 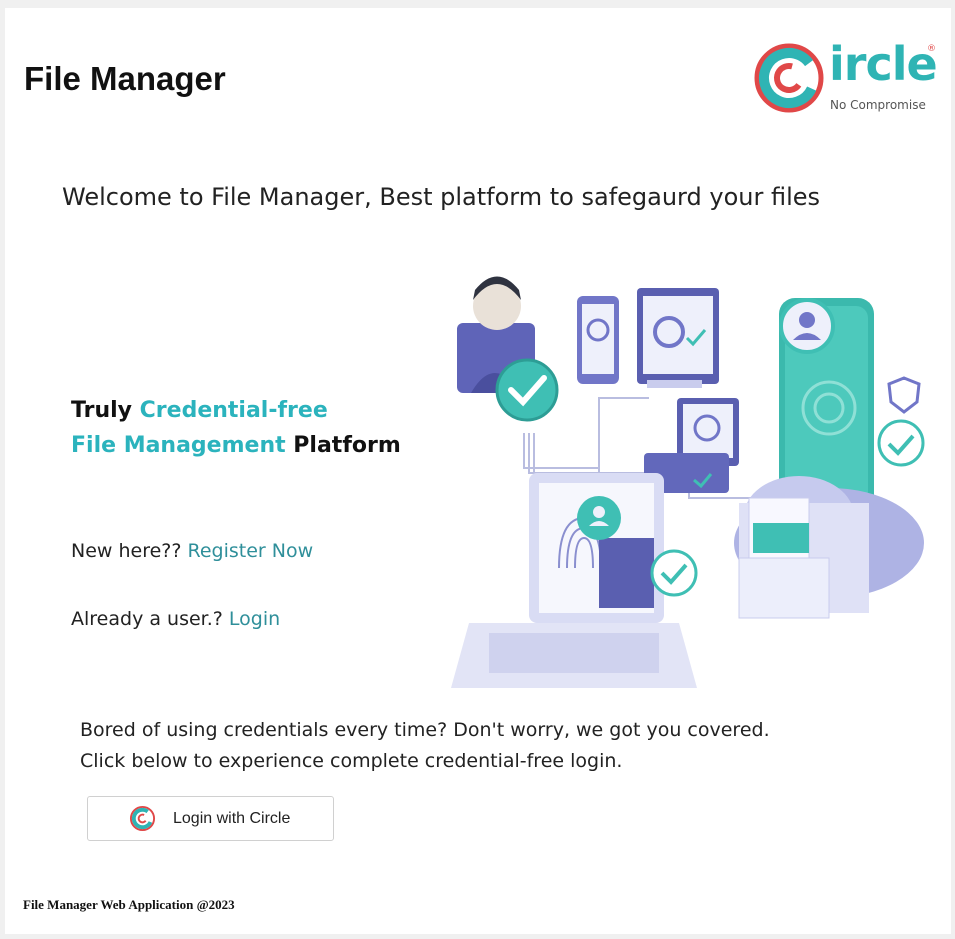 I want to click on register-now-link: Register Now, so click(x=251, y=551).